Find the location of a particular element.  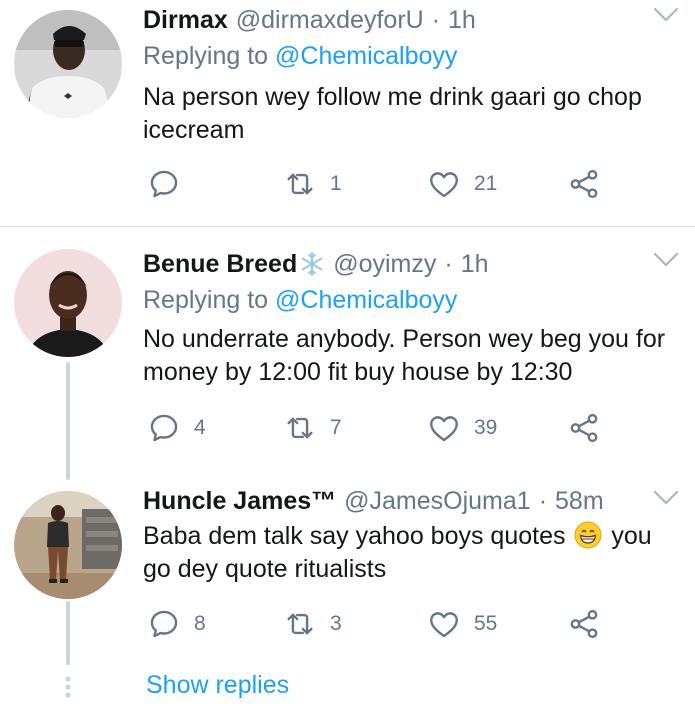

reply-count: 8 is located at coordinates (200, 623).